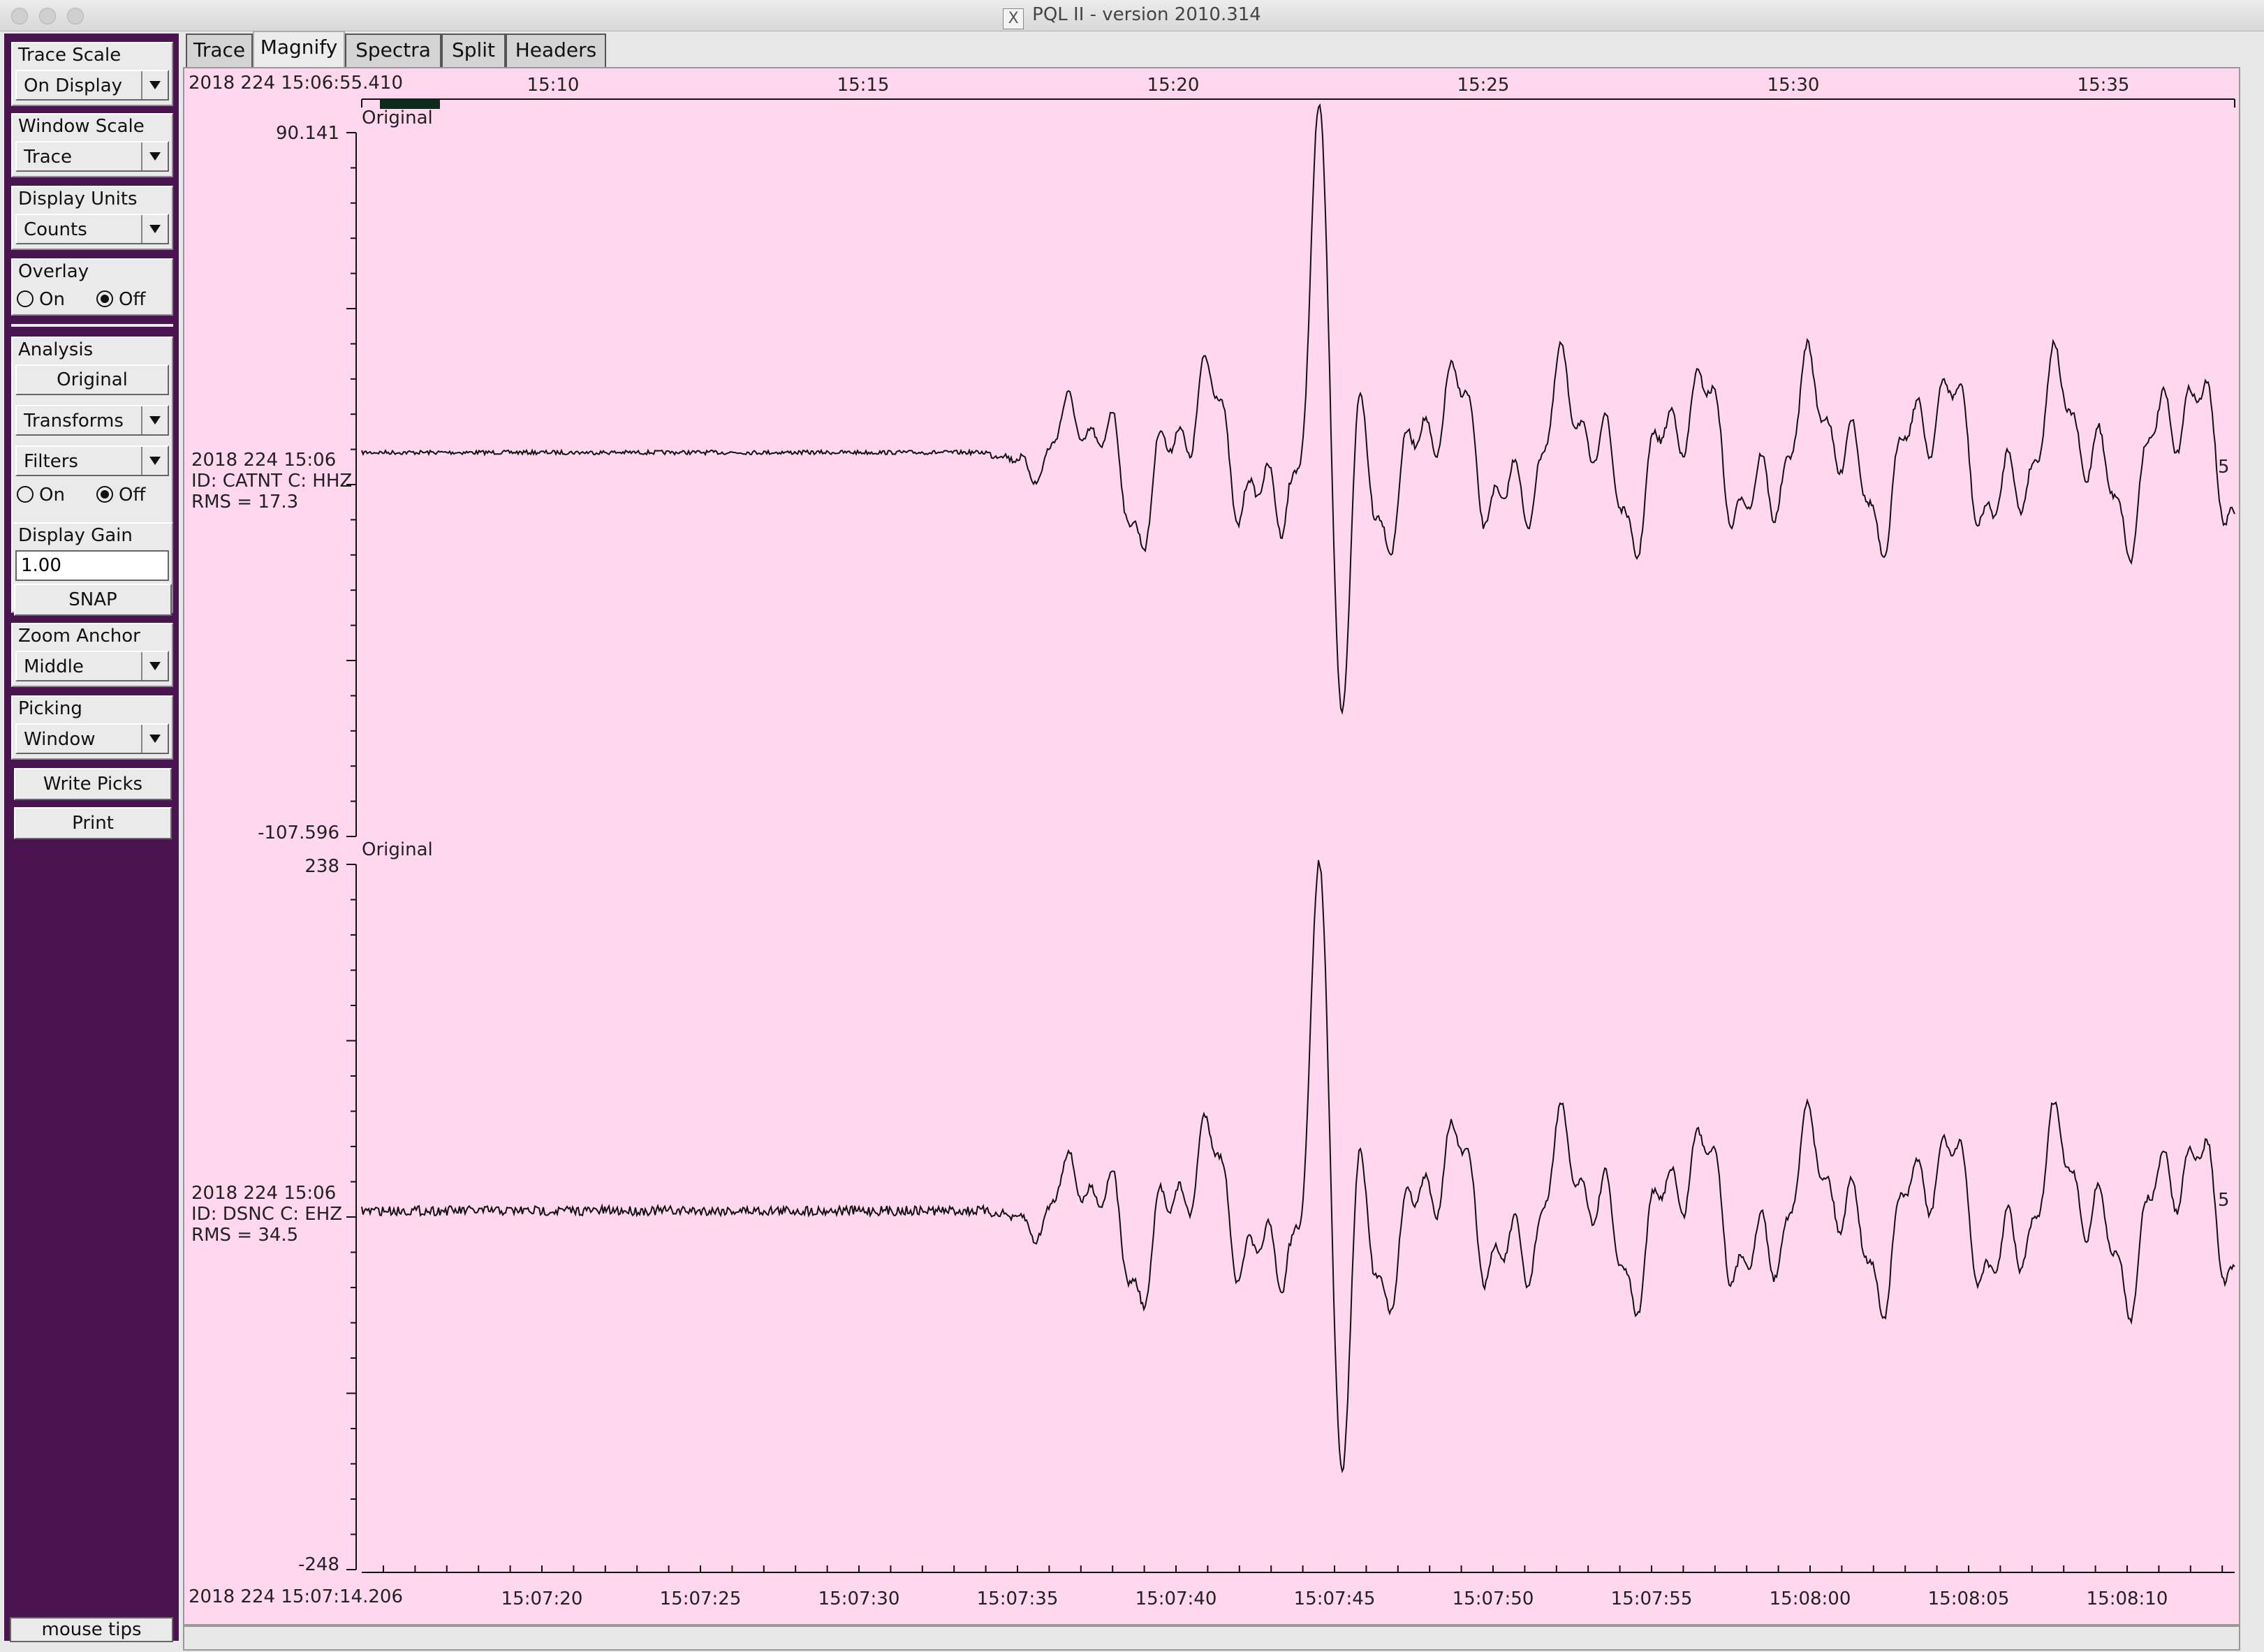 The width and height of the screenshot is (2264, 1652). What do you see at coordinates (299, 49) in the screenshot?
I see `tab-magnify: Magnify` at bounding box center [299, 49].